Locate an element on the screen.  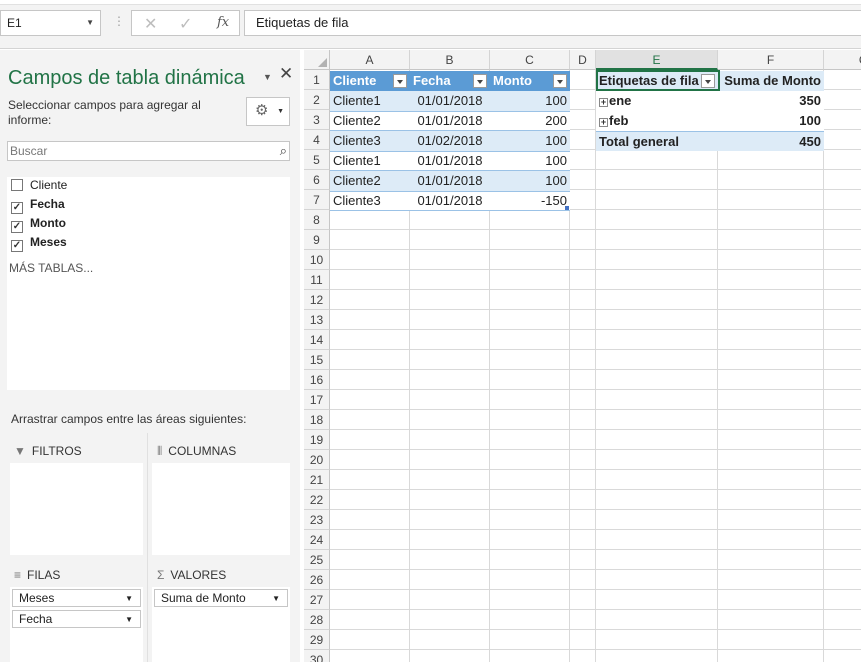
field-item-fecha: ✓ Fecha is located at coordinates (38, 205).